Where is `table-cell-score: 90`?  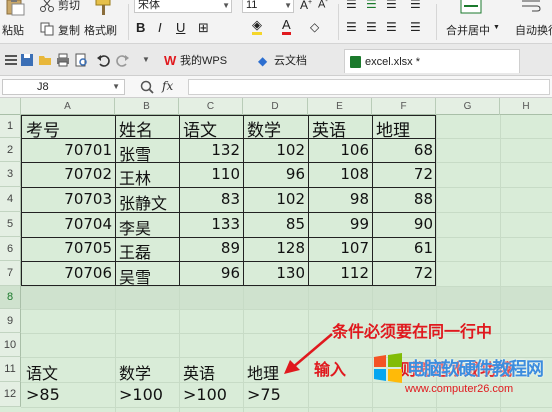
table-cell-score: 90 is located at coordinates (402, 224).